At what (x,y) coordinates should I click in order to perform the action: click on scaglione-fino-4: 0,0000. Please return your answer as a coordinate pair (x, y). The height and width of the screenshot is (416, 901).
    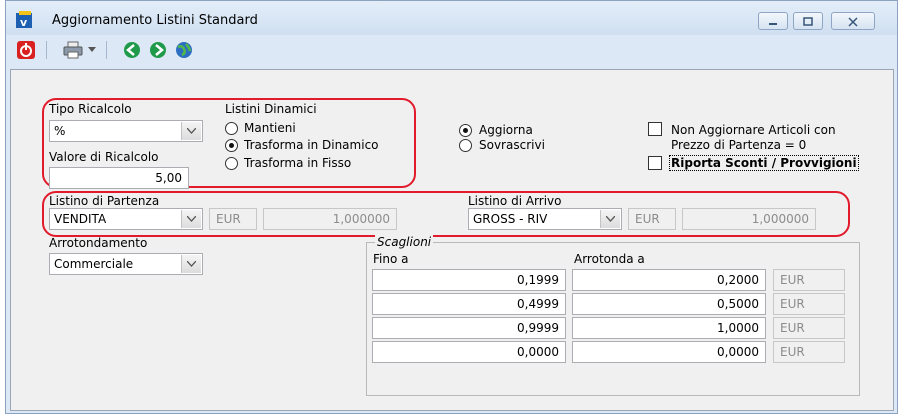
    Looking at the image, I should click on (469, 352).